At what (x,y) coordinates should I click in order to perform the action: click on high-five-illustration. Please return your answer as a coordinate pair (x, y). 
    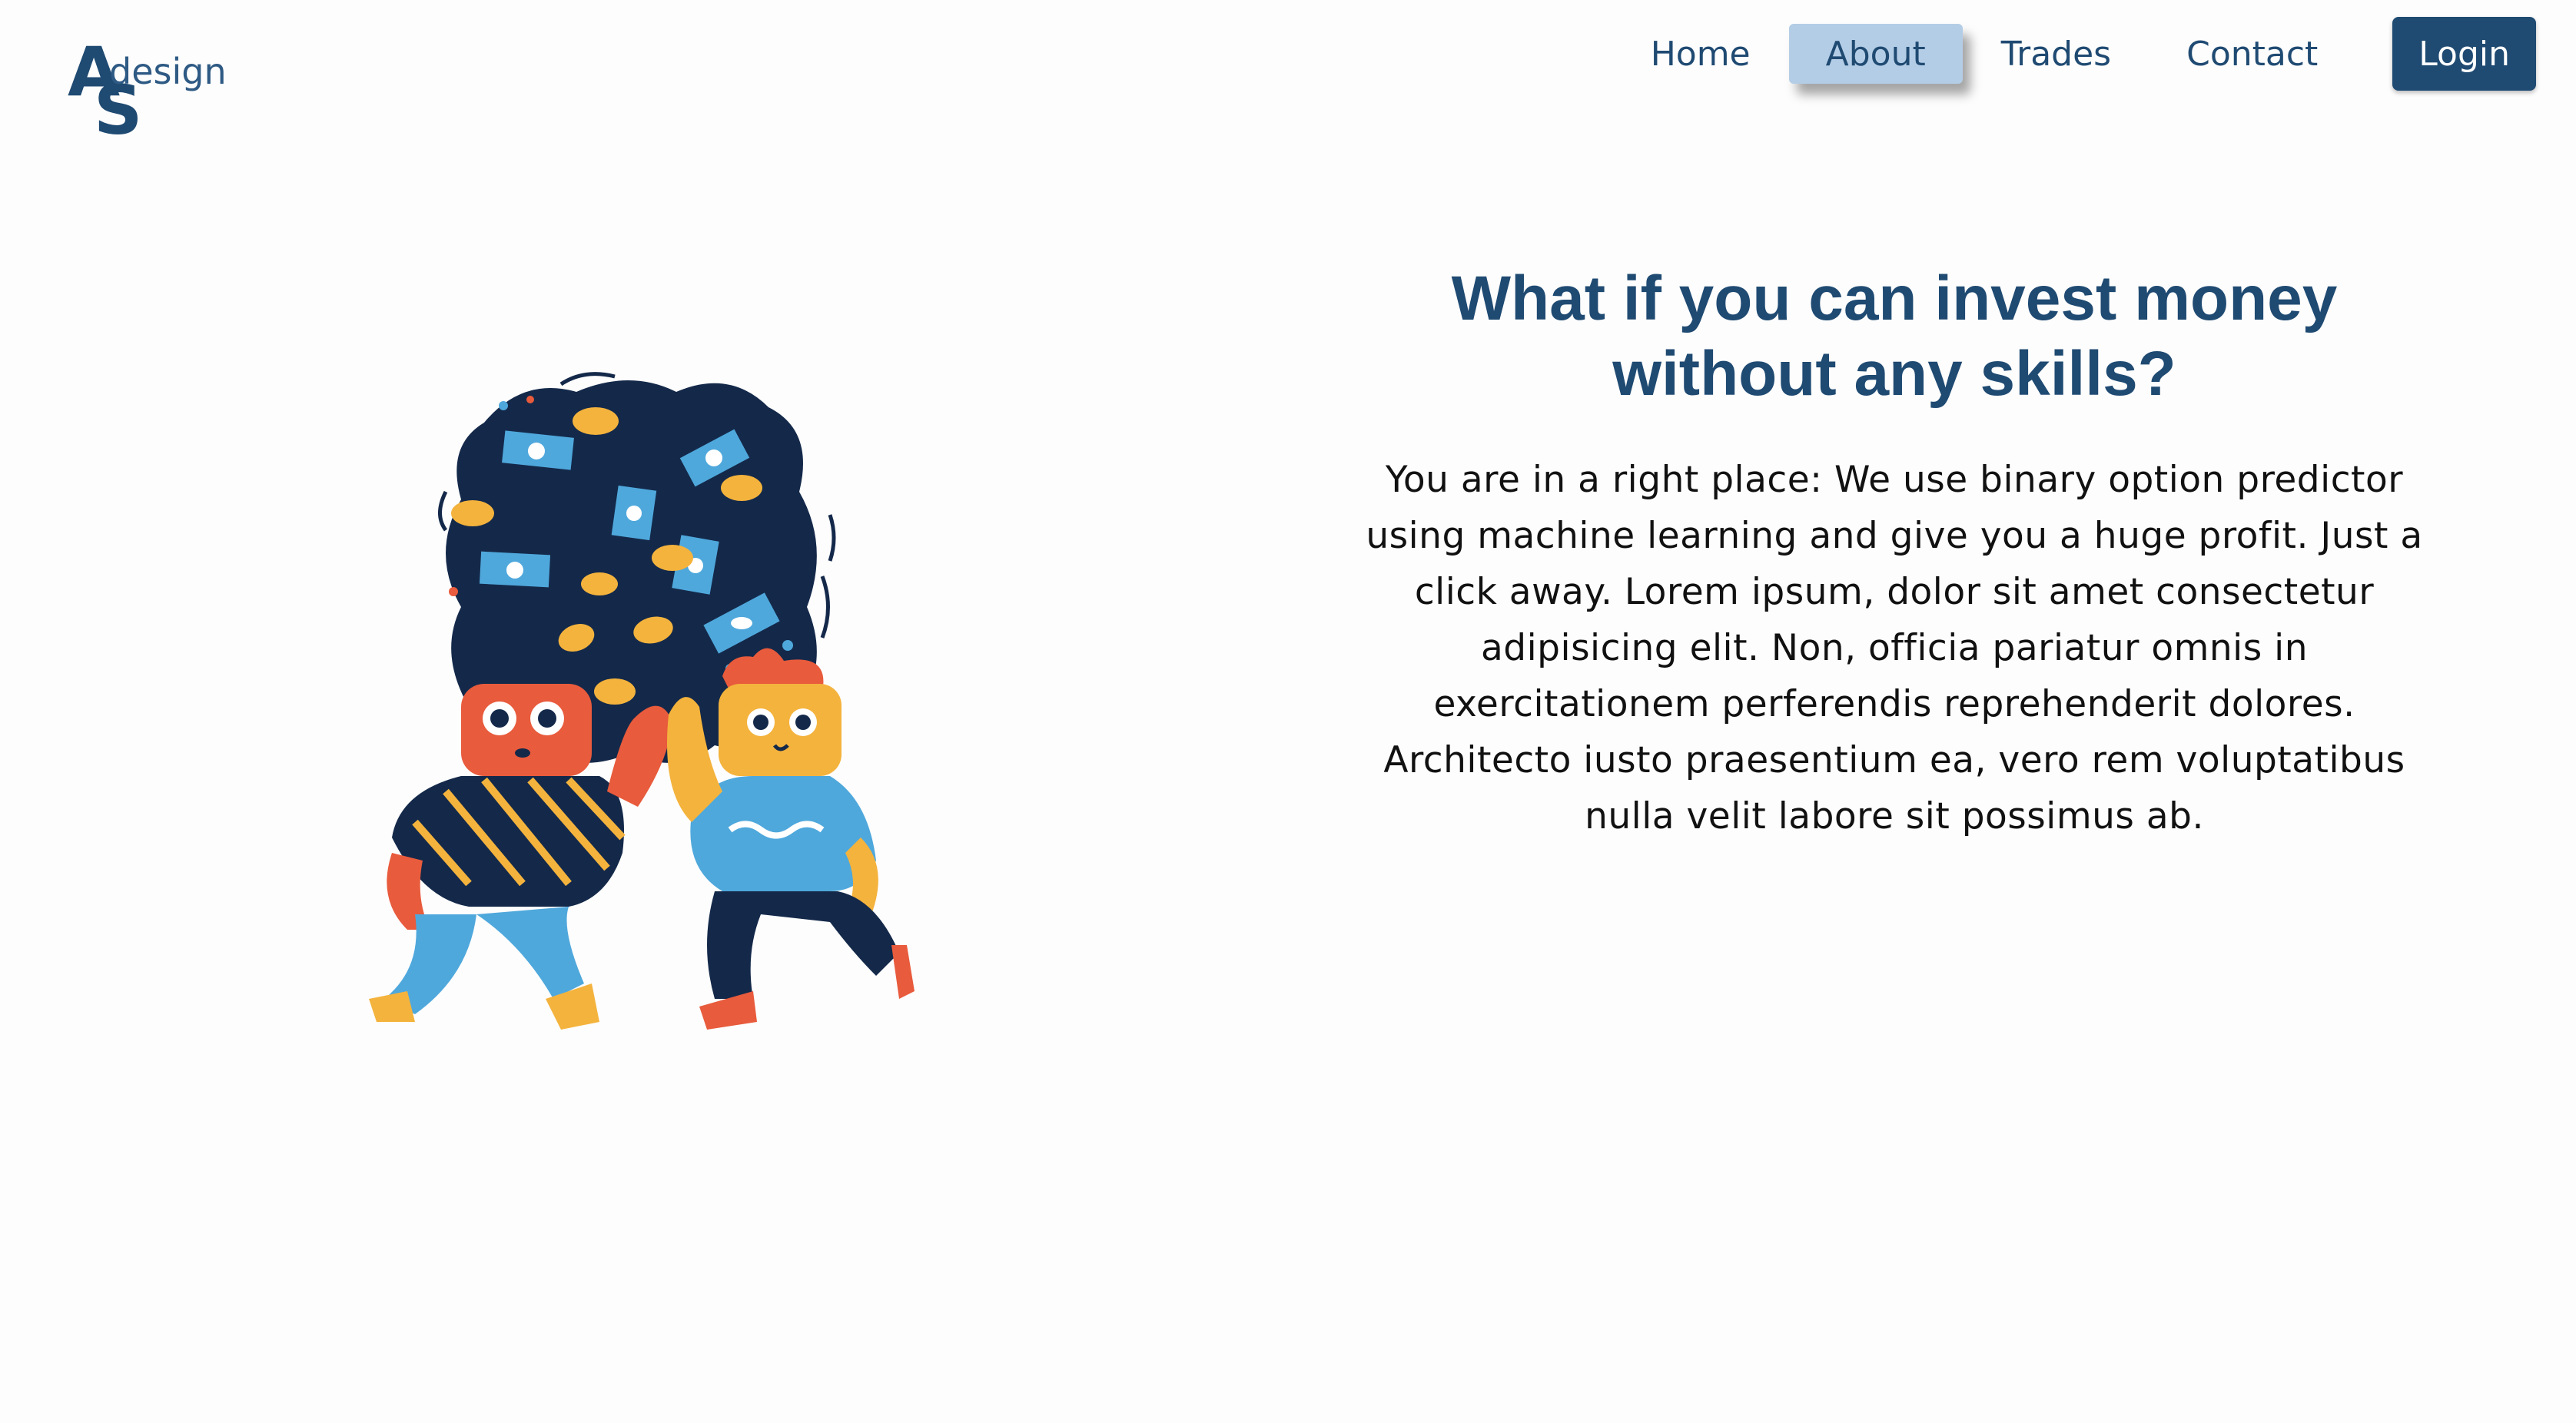
    Looking at the image, I should click on (642, 701).